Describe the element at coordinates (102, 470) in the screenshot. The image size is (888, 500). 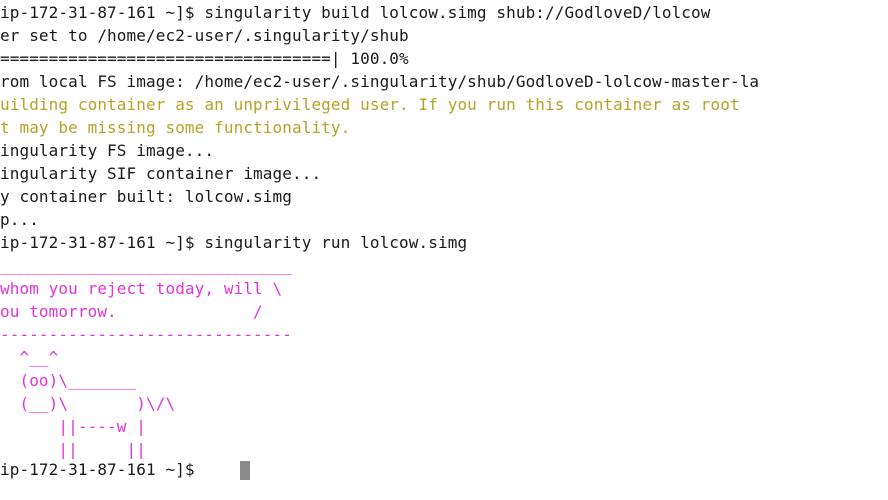
I see `shell-prompt: ip-172-31-87-161 ~]$` at that location.